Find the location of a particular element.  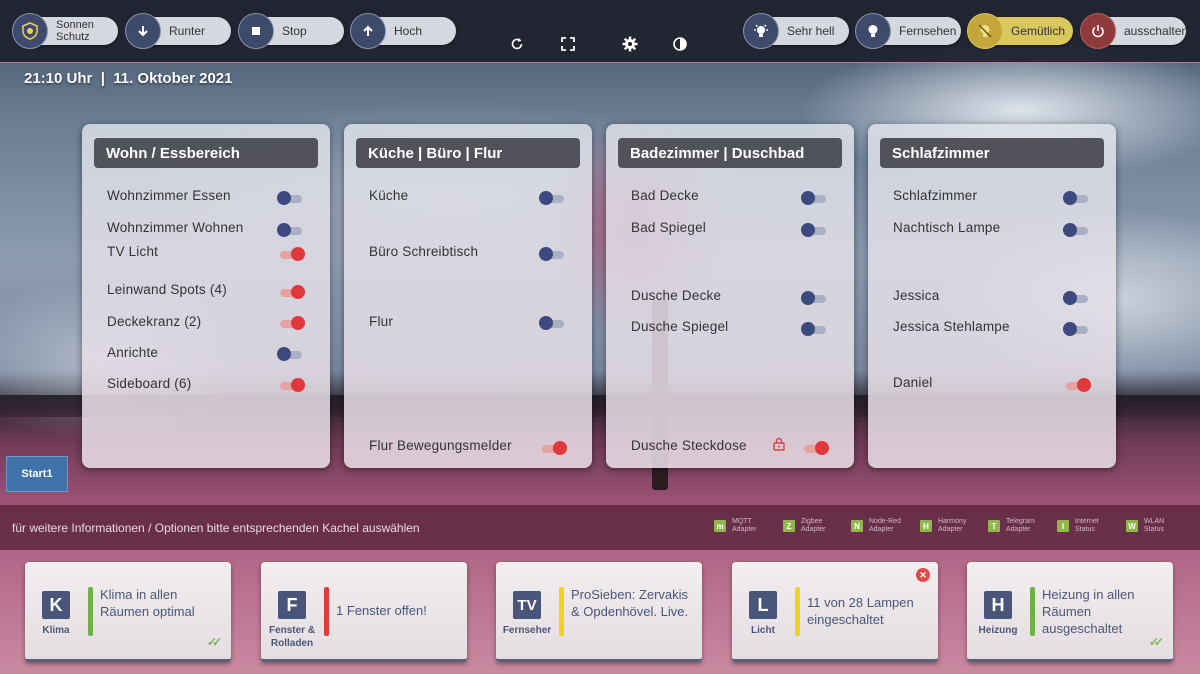

status-label: Node-Red Adapter is located at coordinates (885, 525).